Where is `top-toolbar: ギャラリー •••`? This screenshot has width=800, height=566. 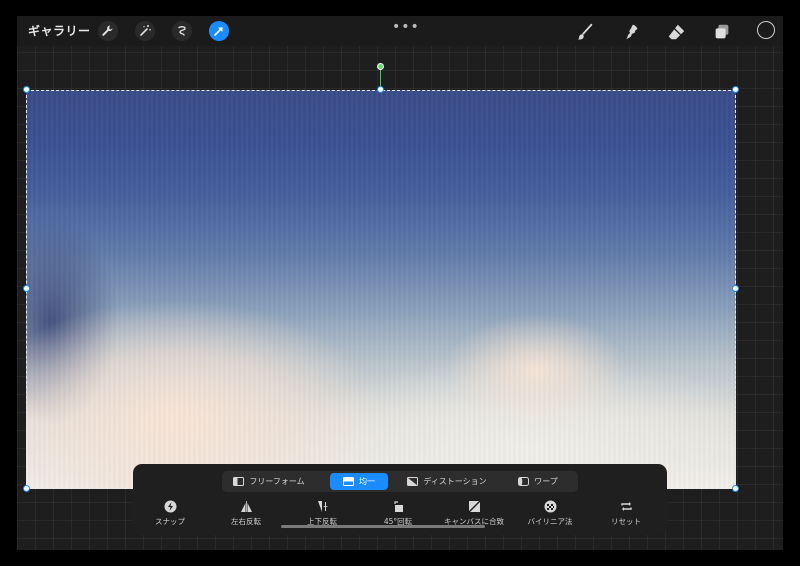 top-toolbar: ギャラリー ••• is located at coordinates (400, 31).